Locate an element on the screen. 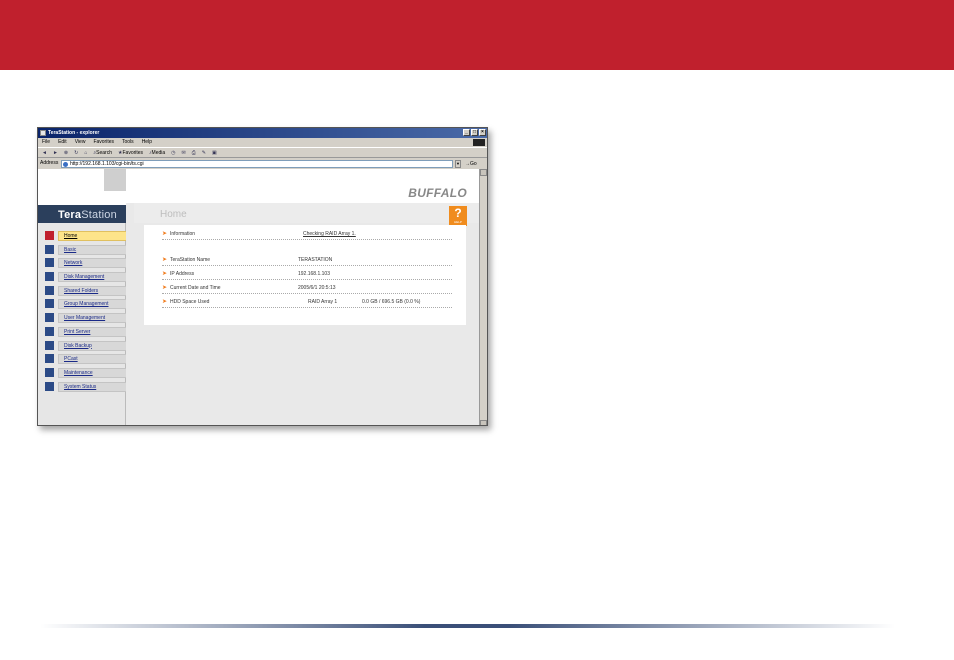  buffalo-logo: BUFFALO is located at coordinates (437, 193).